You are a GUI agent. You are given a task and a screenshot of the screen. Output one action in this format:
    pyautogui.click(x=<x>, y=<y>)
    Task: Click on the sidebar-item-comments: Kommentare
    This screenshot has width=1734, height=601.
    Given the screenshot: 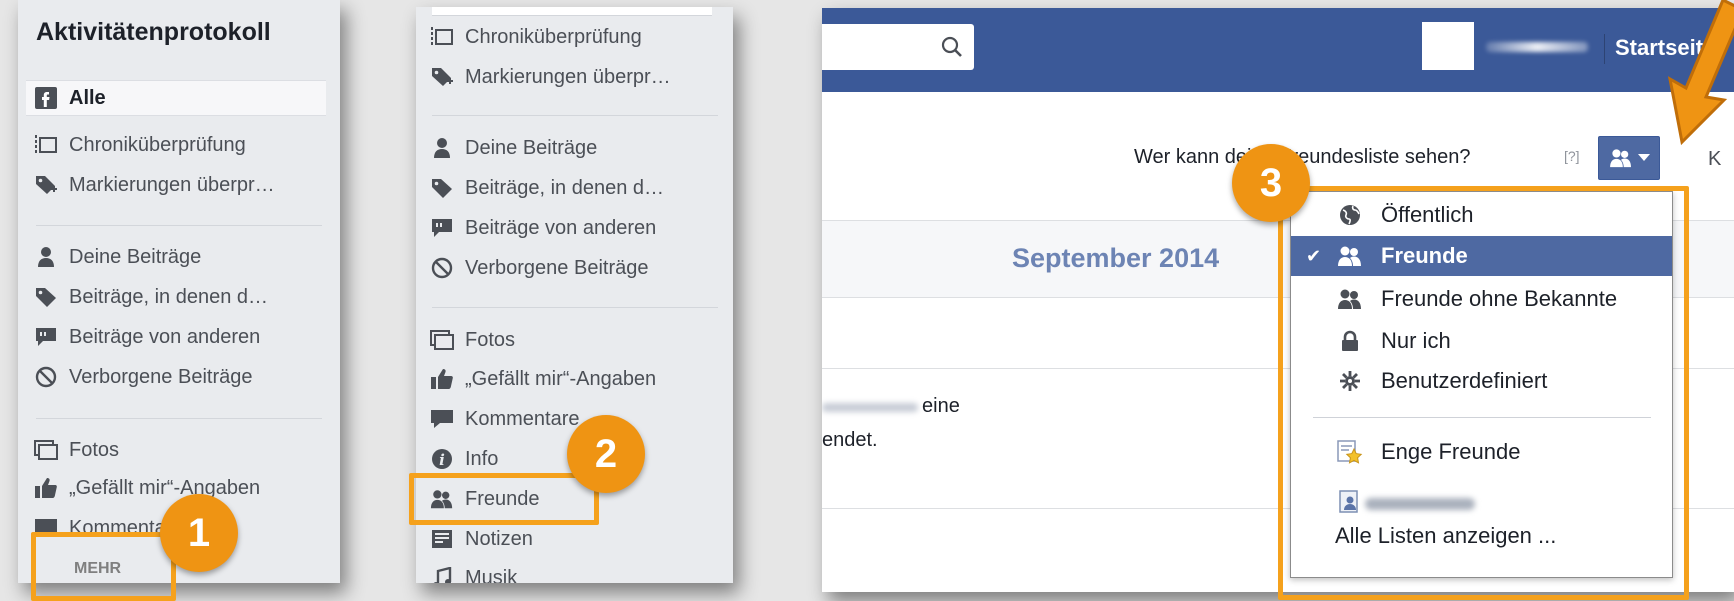 What is the action you would take?
    pyautogui.click(x=505, y=419)
    